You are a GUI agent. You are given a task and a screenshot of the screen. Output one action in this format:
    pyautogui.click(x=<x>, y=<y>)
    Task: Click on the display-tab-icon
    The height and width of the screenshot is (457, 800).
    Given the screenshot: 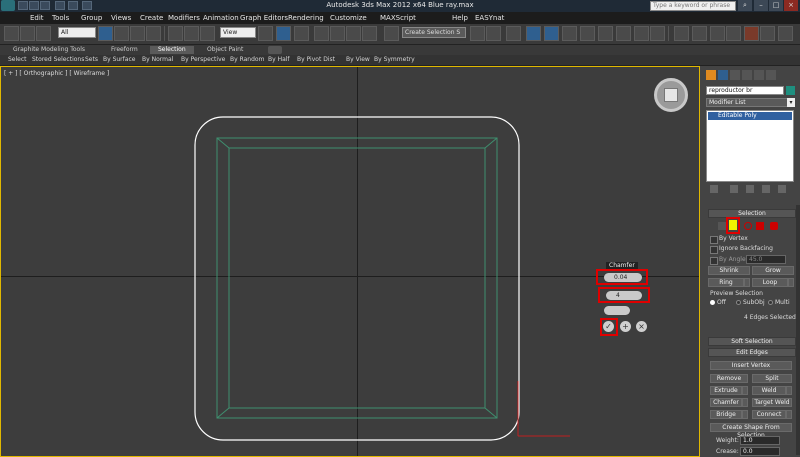 What is the action you would take?
    pyautogui.click(x=759, y=75)
    